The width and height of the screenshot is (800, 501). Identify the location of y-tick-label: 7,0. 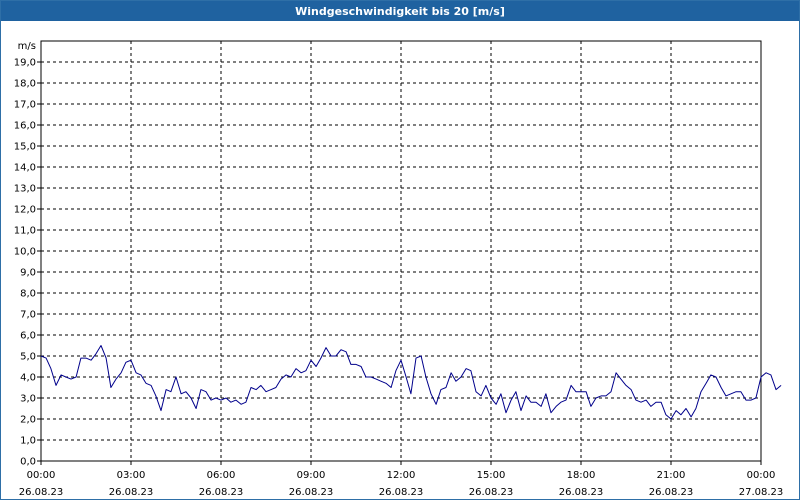
(28, 315).